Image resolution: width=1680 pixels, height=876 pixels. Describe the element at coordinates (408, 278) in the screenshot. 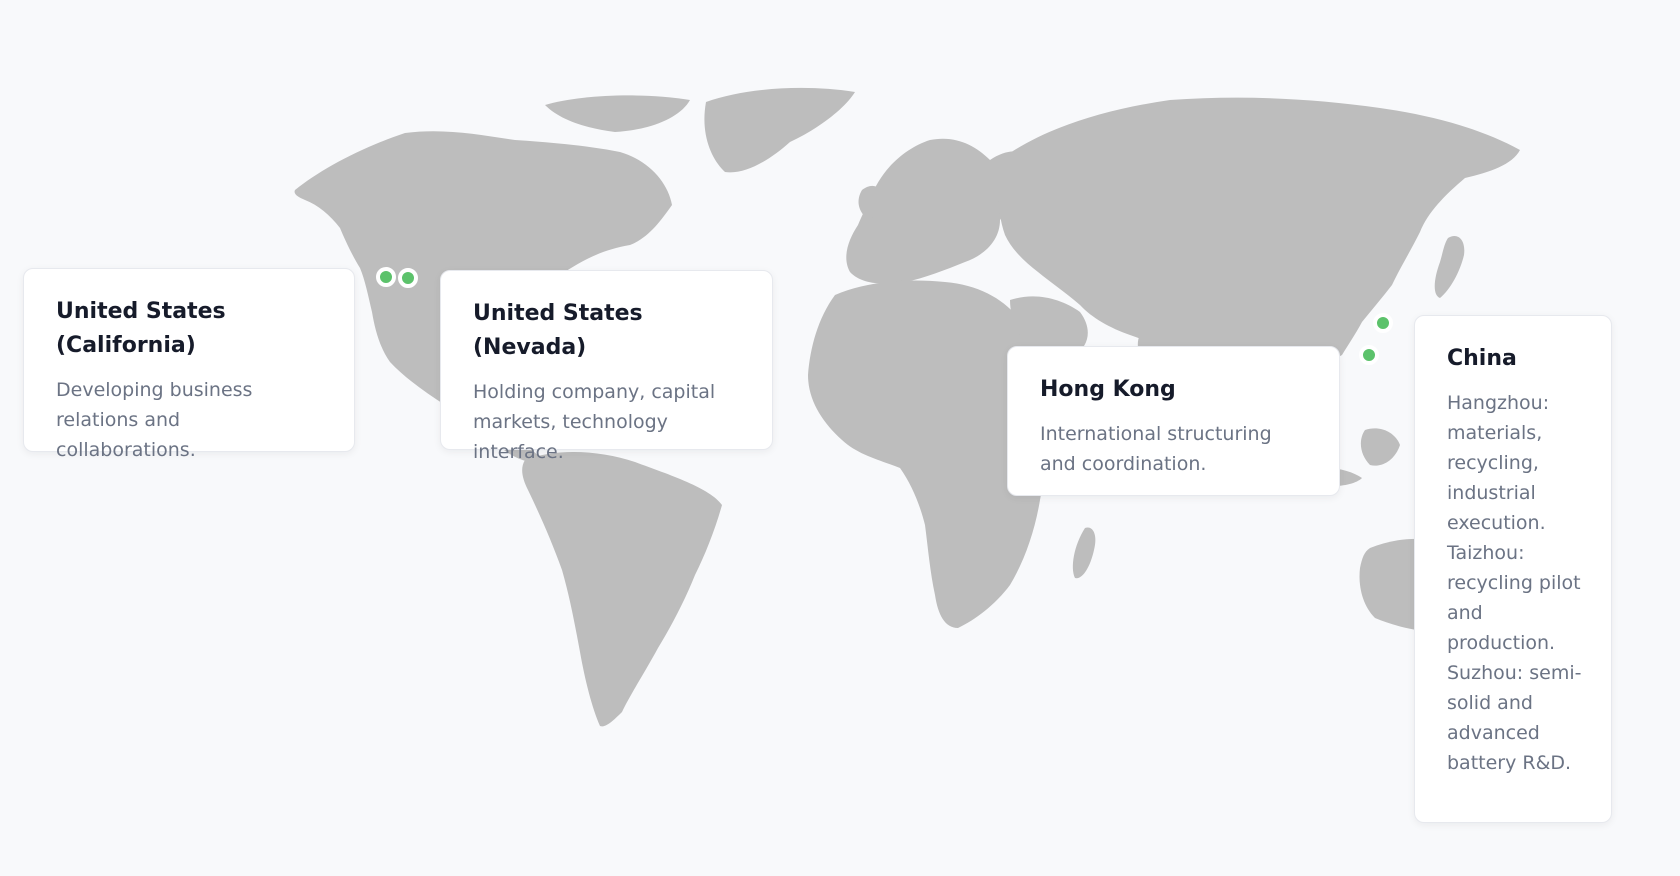

I see `marker-nevada` at that location.